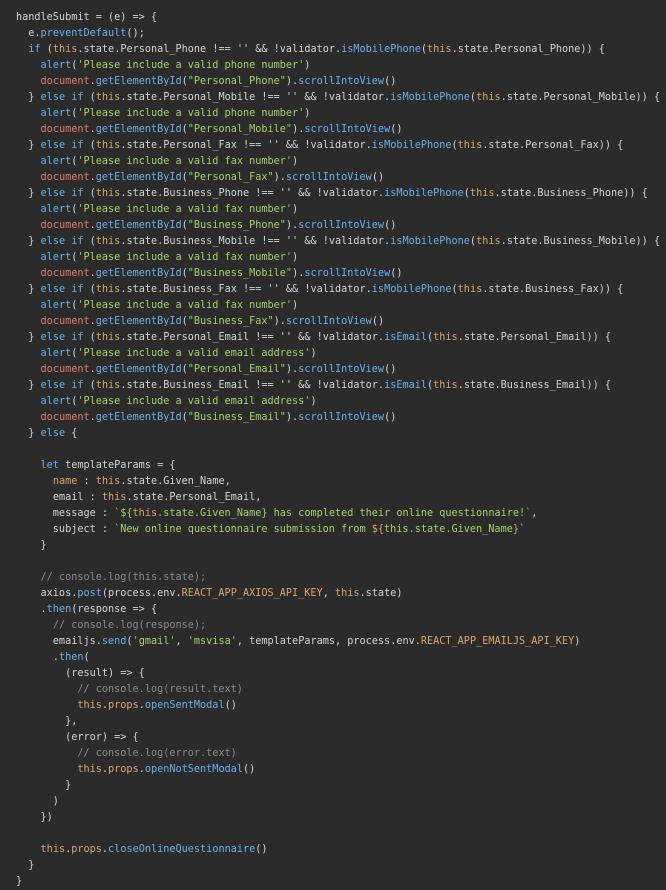 The width and height of the screenshot is (666, 890). Describe the element at coordinates (378, 529) in the screenshot. I see `keyword-token: ${` at that location.